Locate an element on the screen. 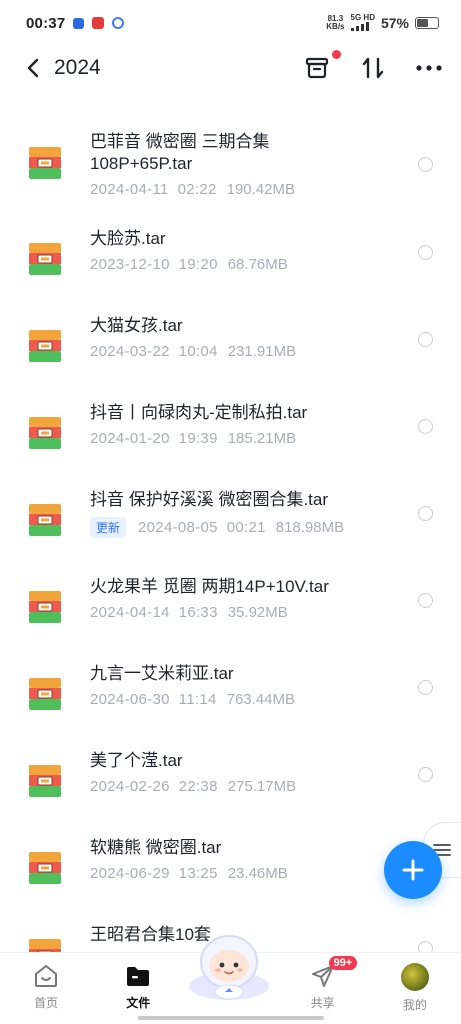 Image resolution: width=461 pixels, height=1024 pixels. update-badge: 更新 is located at coordinates (108, 527).